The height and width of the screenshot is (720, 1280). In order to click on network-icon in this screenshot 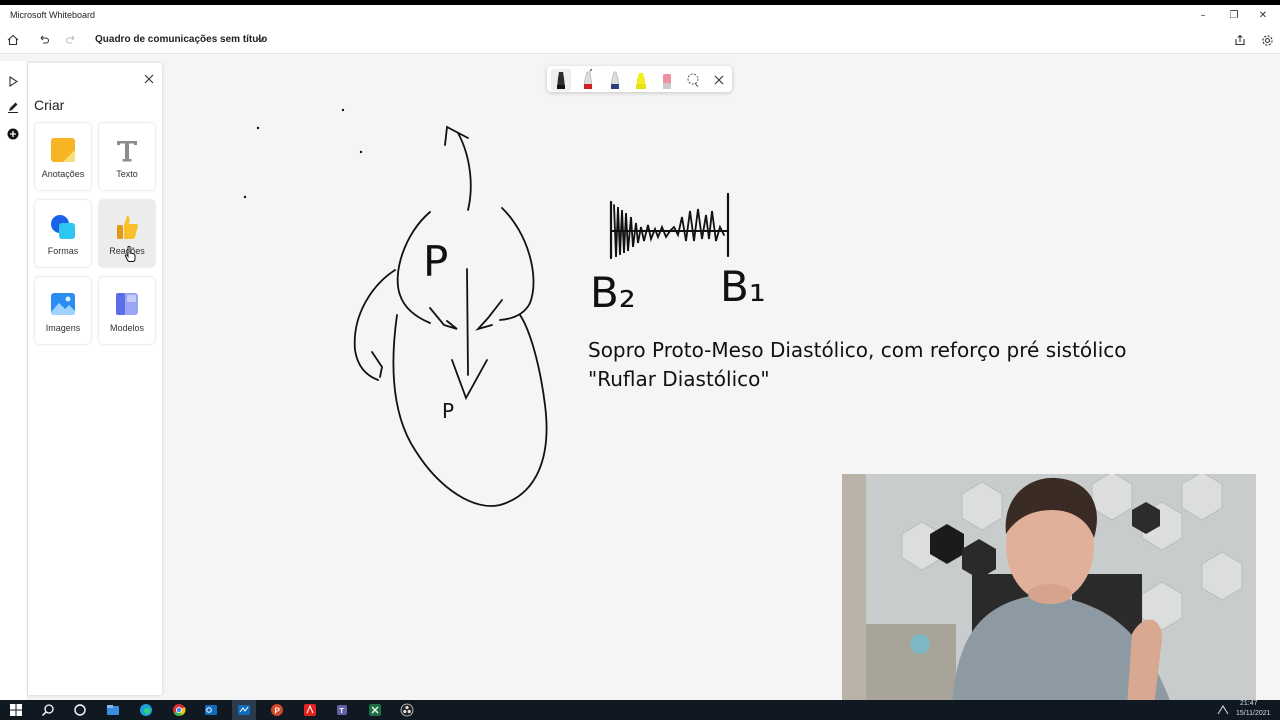, I will do `click(1223, 710)`.